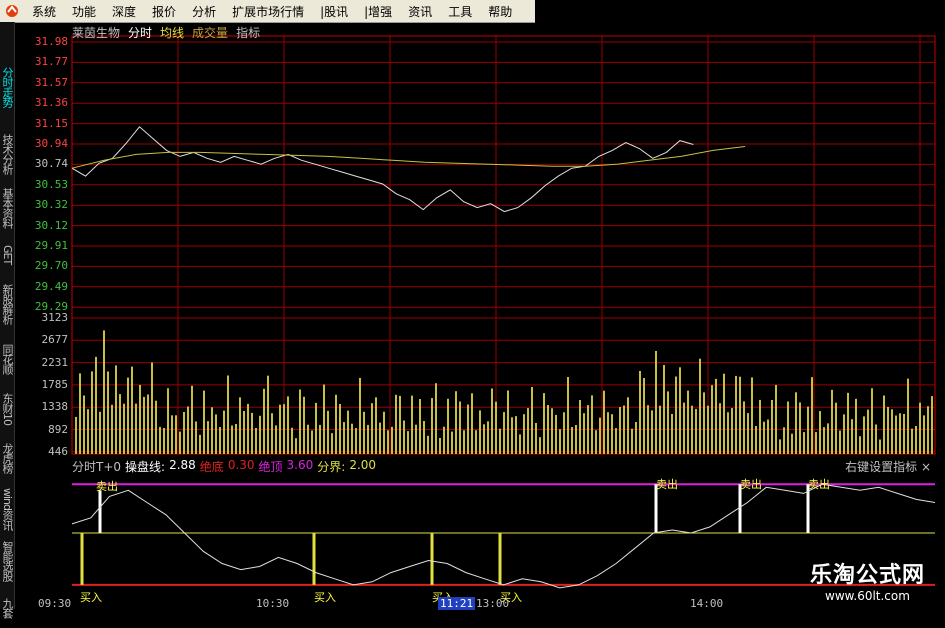 The image size is (945, 628). What do you see at coordinates (300, 465) in the screenshot?
I see `line3-value: 3.60` at bounding box center [300, 465].